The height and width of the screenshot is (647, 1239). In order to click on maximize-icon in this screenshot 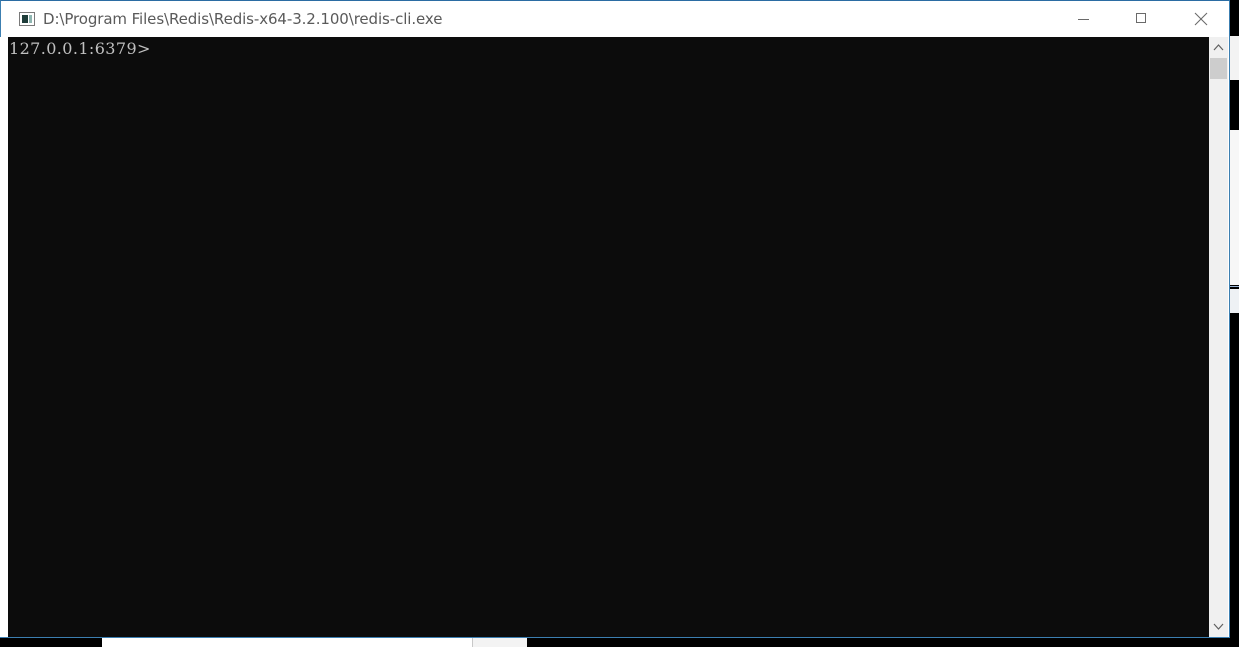, I will do `click(1141, 18)`.